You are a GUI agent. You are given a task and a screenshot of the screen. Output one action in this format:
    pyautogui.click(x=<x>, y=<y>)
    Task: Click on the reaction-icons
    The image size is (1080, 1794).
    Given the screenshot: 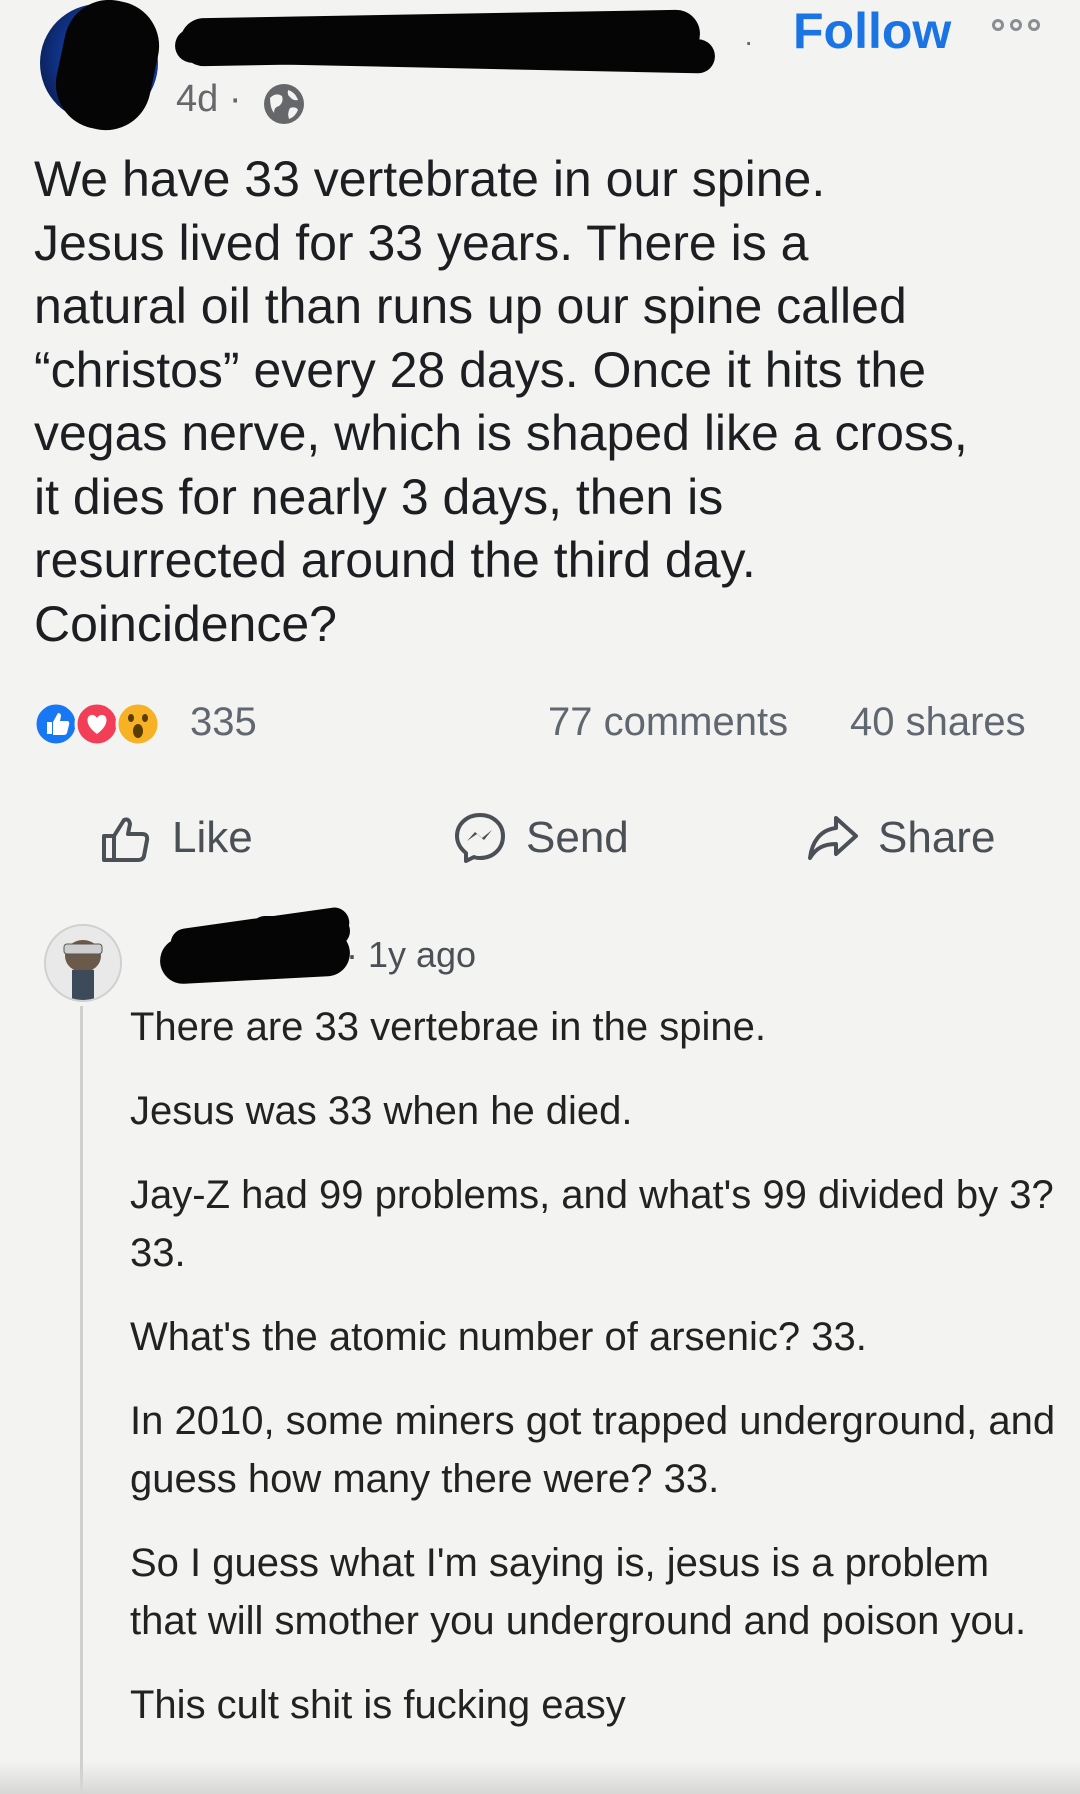 What is the action you would take?
    pyautogui.click(x=107, y=724)
    